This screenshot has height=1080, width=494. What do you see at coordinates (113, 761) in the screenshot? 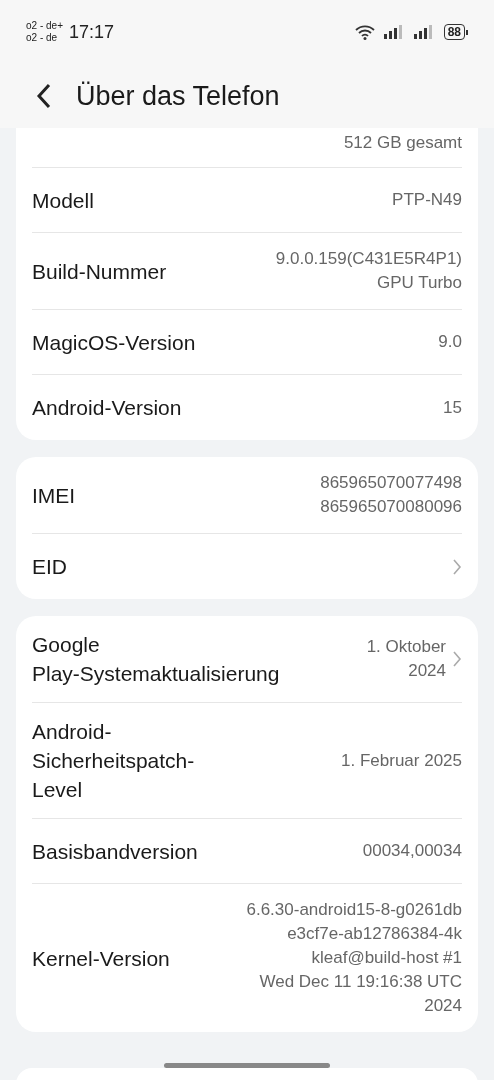
I see `setting-label: Android- Sicherheitspatch- Level` at bounding box center [113, 761].